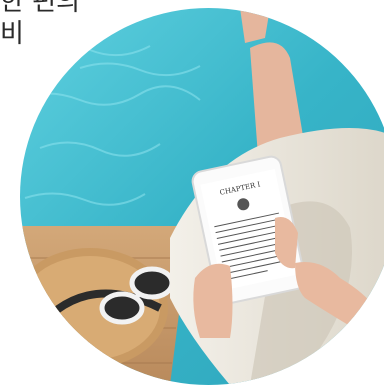  What do you see at coordinates (40, 25) in the screenshot?
I see `caption-text: 한 편의 비` at bounding box center [40, 25].